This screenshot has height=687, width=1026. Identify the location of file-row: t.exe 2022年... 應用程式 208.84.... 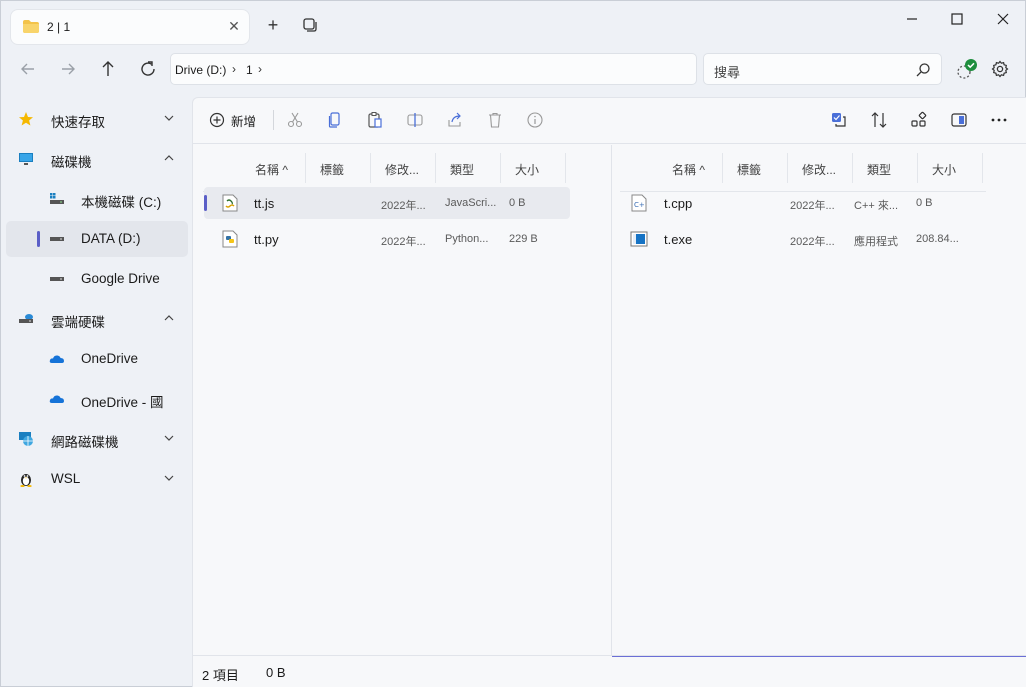
(804, 239).